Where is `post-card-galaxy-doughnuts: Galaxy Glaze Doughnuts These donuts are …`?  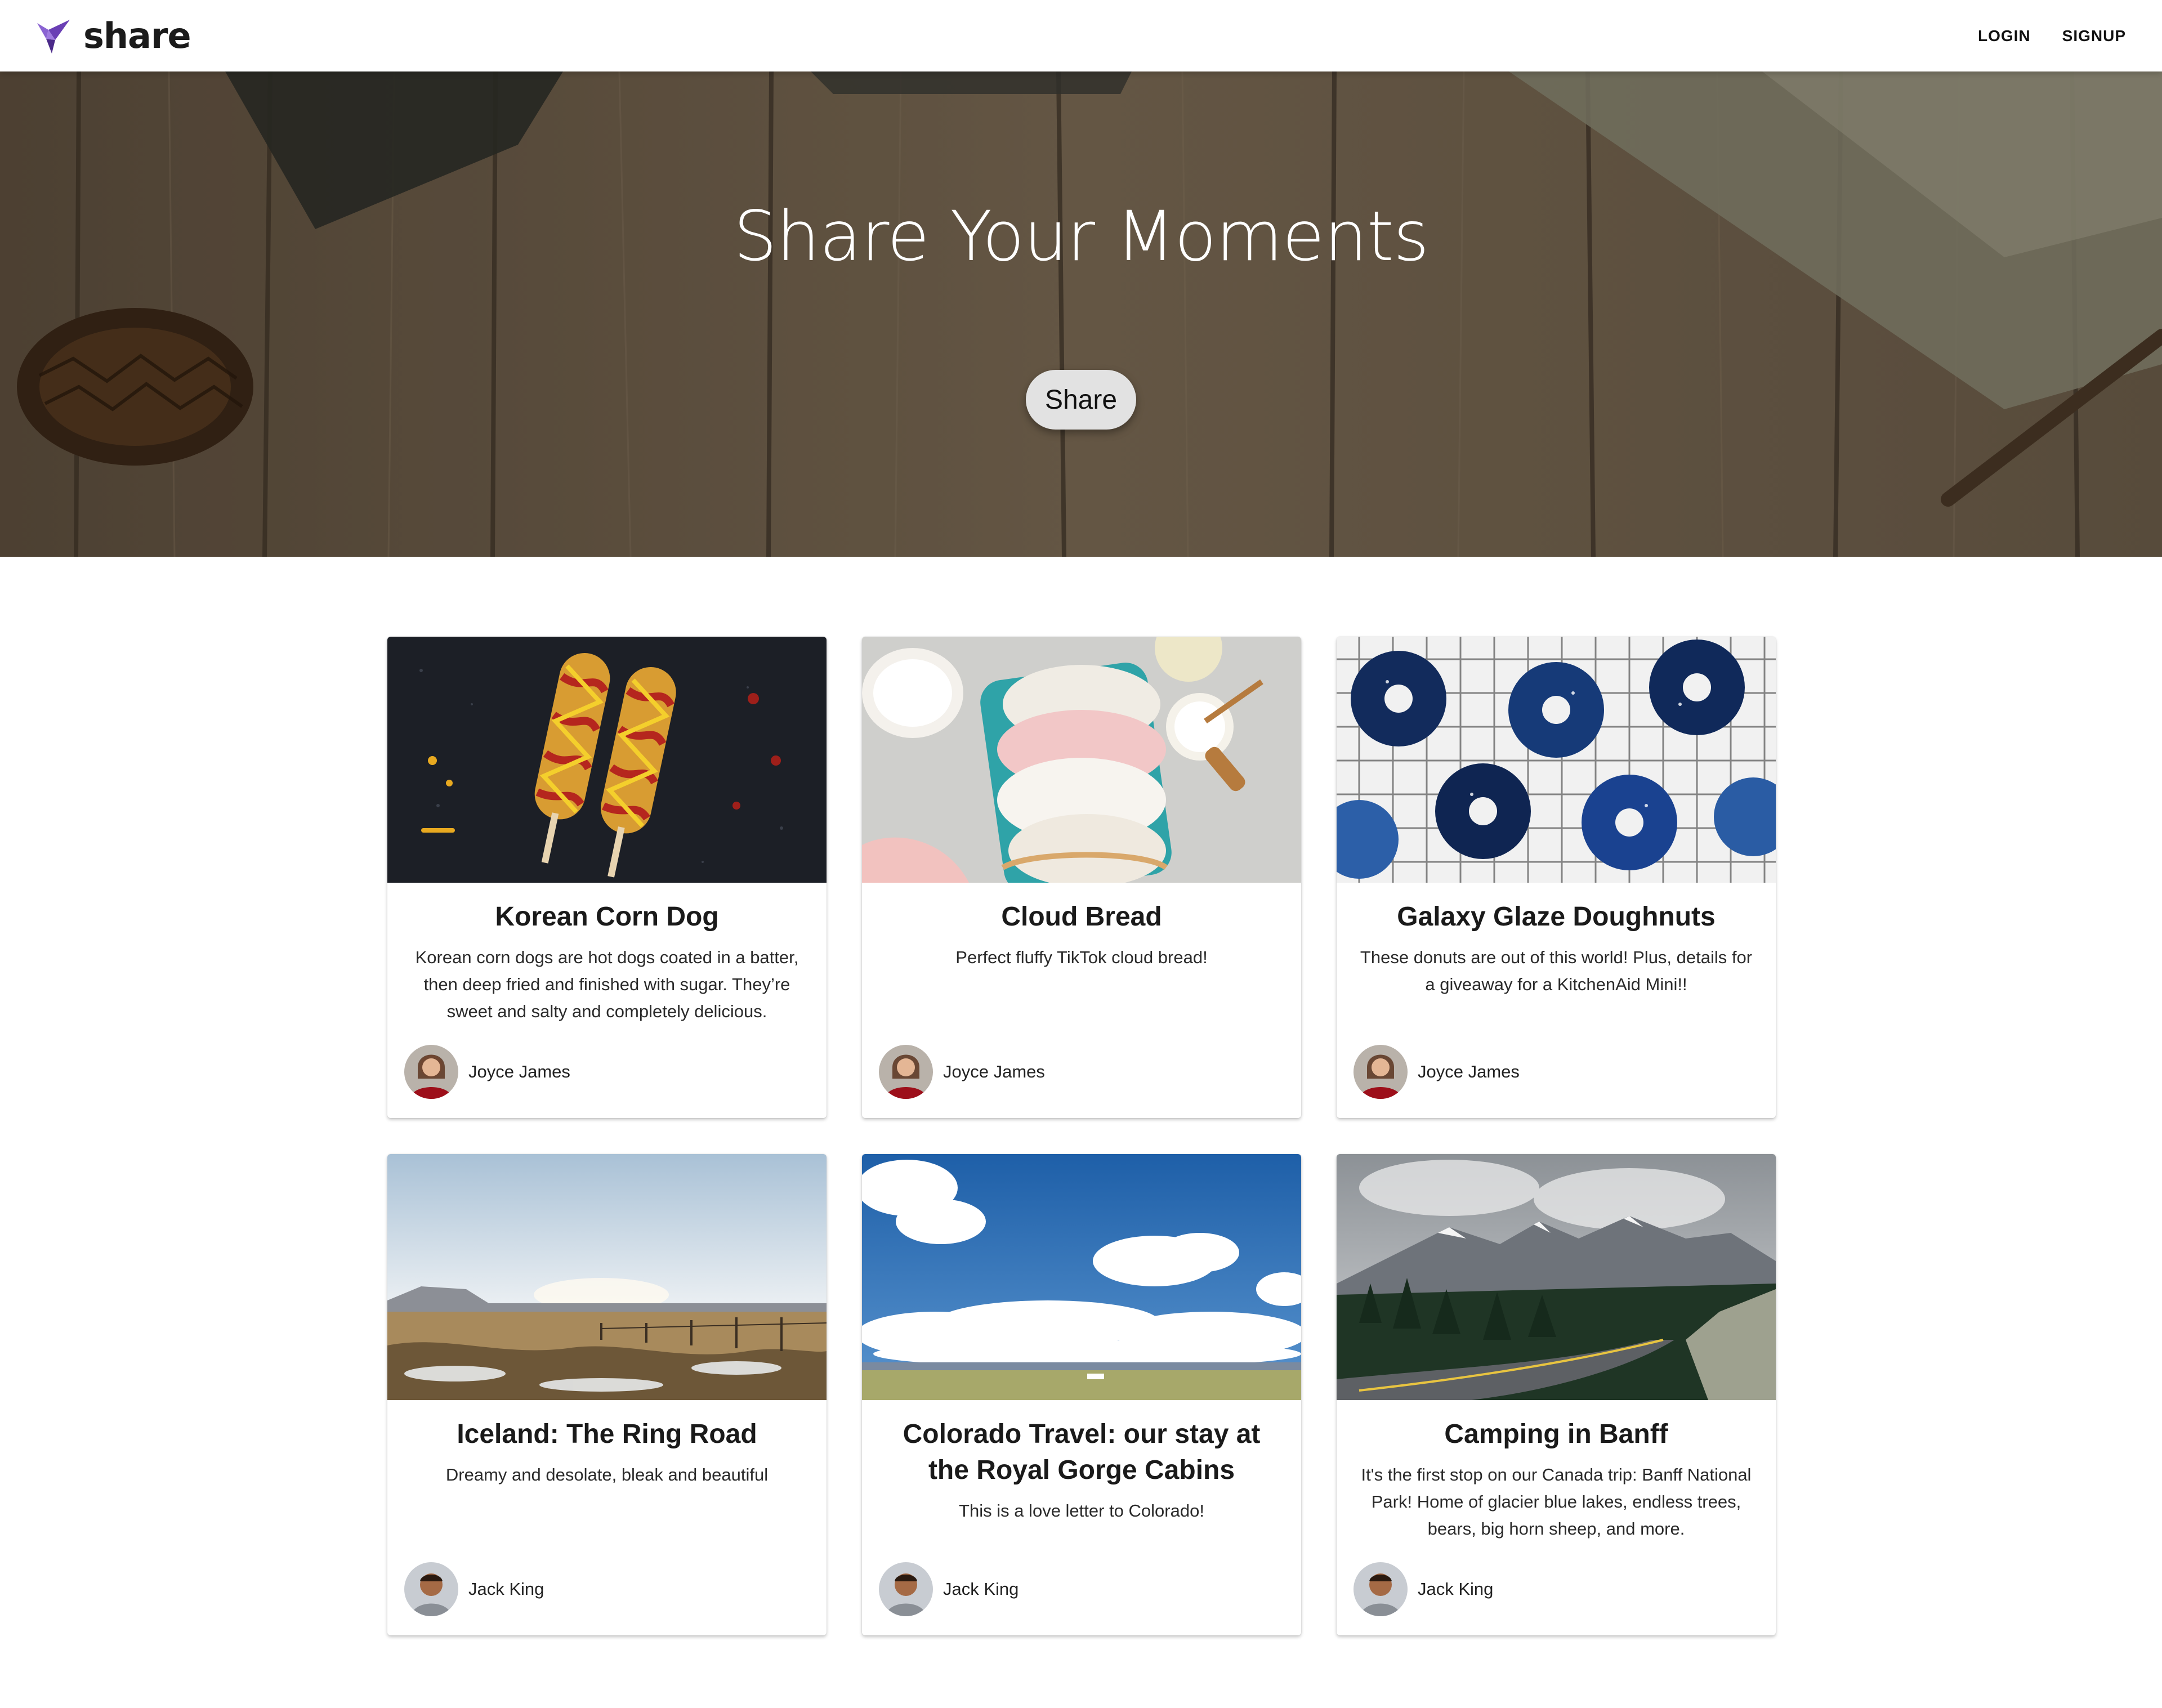 post-card-galaxy-doughnuts: Galaxy Glaze Doughnuts These donuts are … is located at coordinates (1556, 878).